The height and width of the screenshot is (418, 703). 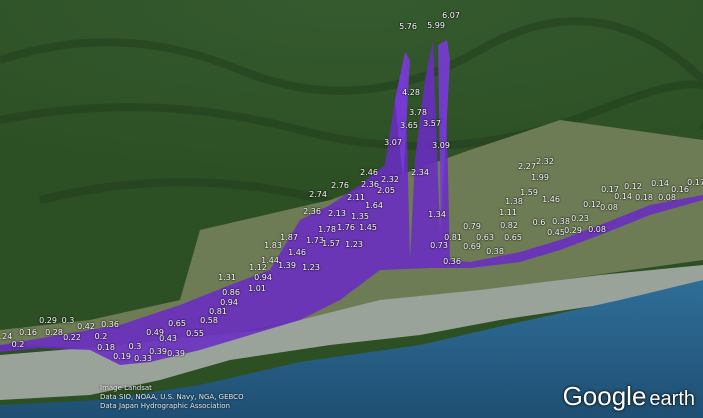 What do you see at coordinates (374, 205) in the screenshot?
I see `value-label: 1.64` at bounding box center [374, 205].